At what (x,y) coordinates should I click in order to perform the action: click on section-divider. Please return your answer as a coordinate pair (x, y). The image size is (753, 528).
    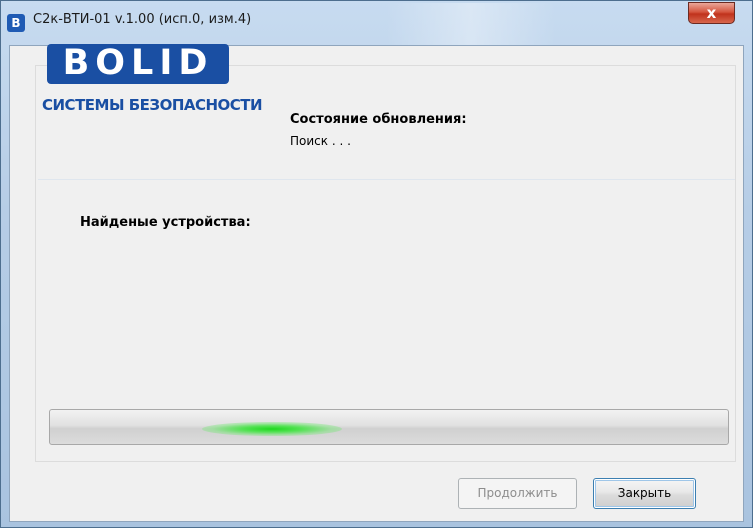
    Looking at the image, I should click on (386, 179).